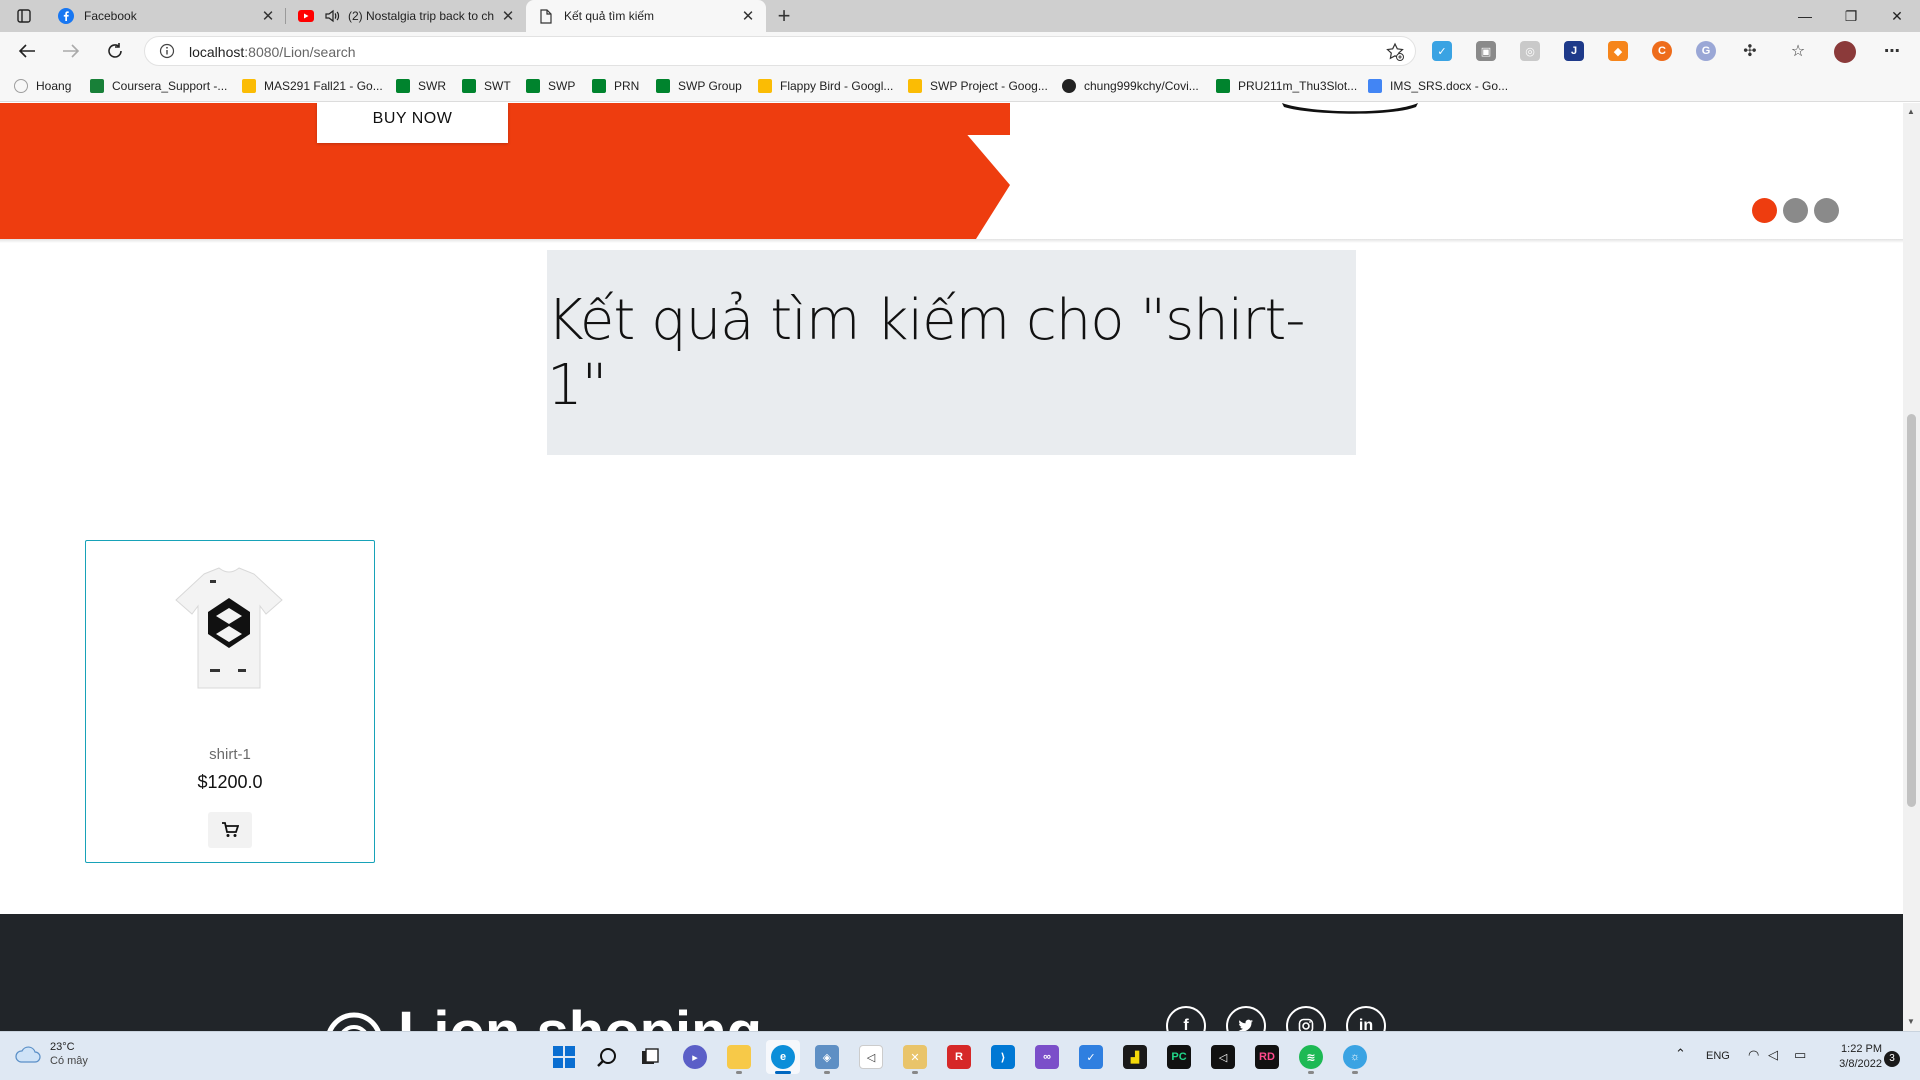 The image size is (1920, 1080). What do you see at coordinates (699, 86) in the screenshot?
I see `bookmark-item: SWP Group` at bounding box center [699, 86].